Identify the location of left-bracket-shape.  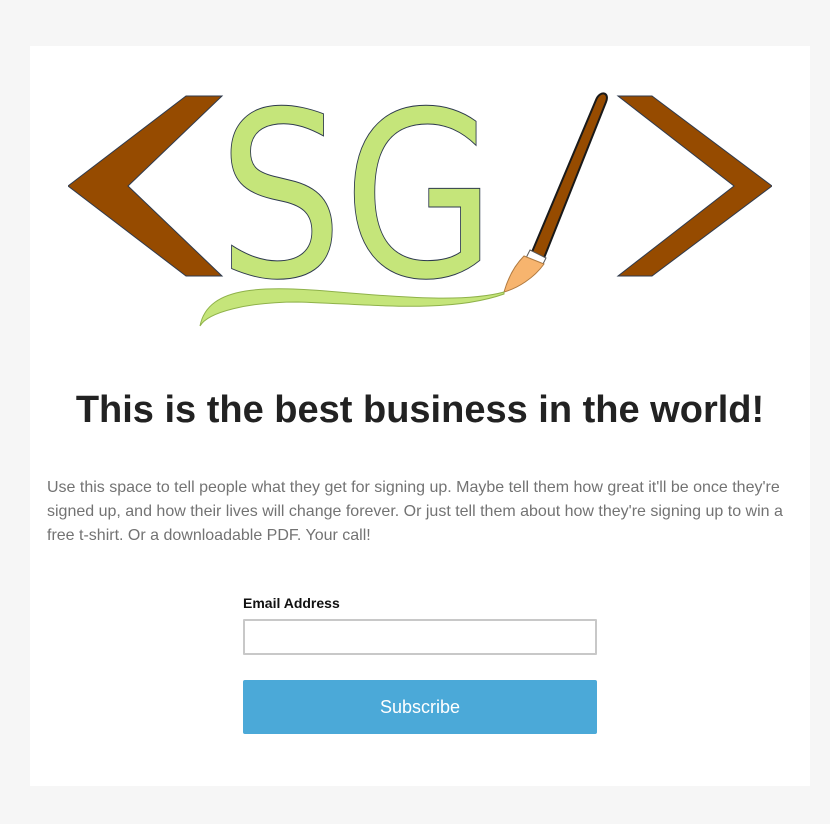
(146, 186).